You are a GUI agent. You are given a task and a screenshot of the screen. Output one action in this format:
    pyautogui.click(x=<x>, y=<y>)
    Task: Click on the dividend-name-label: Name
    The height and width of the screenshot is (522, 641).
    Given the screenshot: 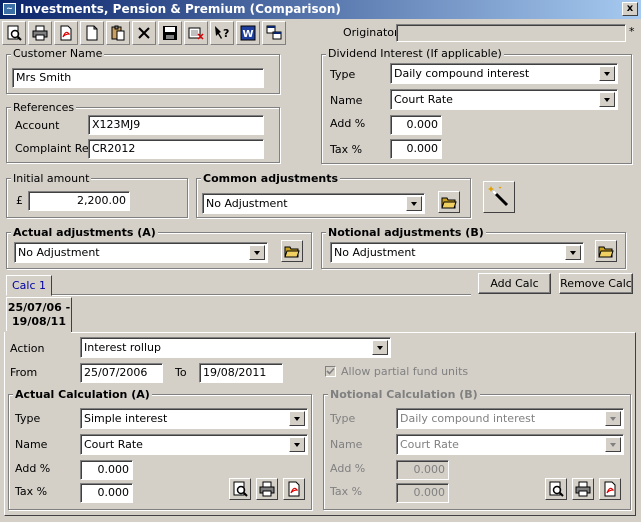 What is the action you would take?
    pyautogui.click(x=346, y=100)
    